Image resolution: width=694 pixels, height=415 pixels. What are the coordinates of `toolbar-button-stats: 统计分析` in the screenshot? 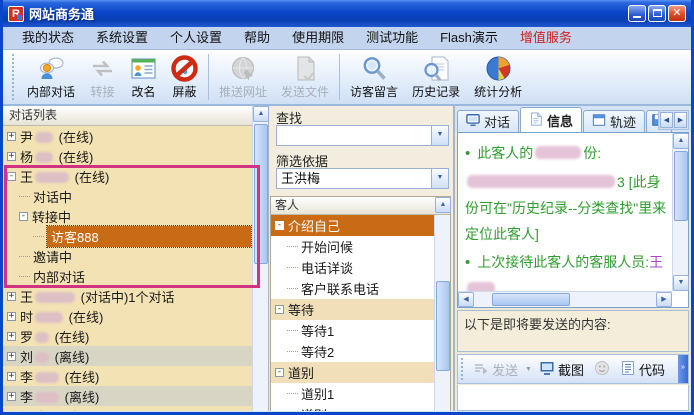 It's located at (498, 77).